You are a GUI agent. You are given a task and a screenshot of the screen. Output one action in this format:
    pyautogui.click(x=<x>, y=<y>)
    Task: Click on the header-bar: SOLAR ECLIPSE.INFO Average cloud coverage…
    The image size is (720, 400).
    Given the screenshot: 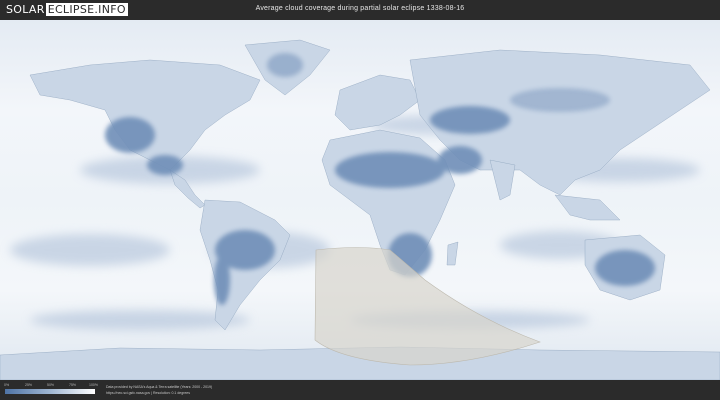 What is the action you would take?
    pyautogui.click(x=360, y=10)
    